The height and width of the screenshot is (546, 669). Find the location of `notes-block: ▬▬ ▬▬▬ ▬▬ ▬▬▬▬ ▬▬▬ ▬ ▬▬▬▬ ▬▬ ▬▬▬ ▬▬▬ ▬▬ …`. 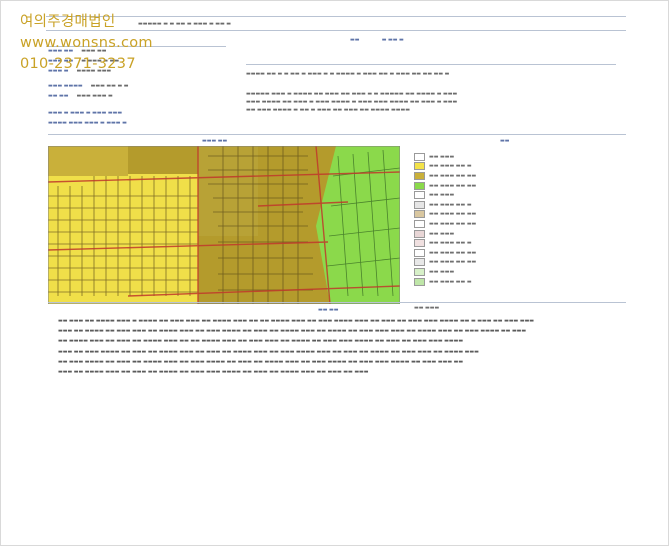

notes-block: ▬▬ ▬▬▬ ▬▬ ▬▬▬▬ ▬▬▬ ▬ ▬▬▬▬ ▬▬ ▬▬▬ ▬▬▬ ▬▬ … is located at coordinates (332, 348).